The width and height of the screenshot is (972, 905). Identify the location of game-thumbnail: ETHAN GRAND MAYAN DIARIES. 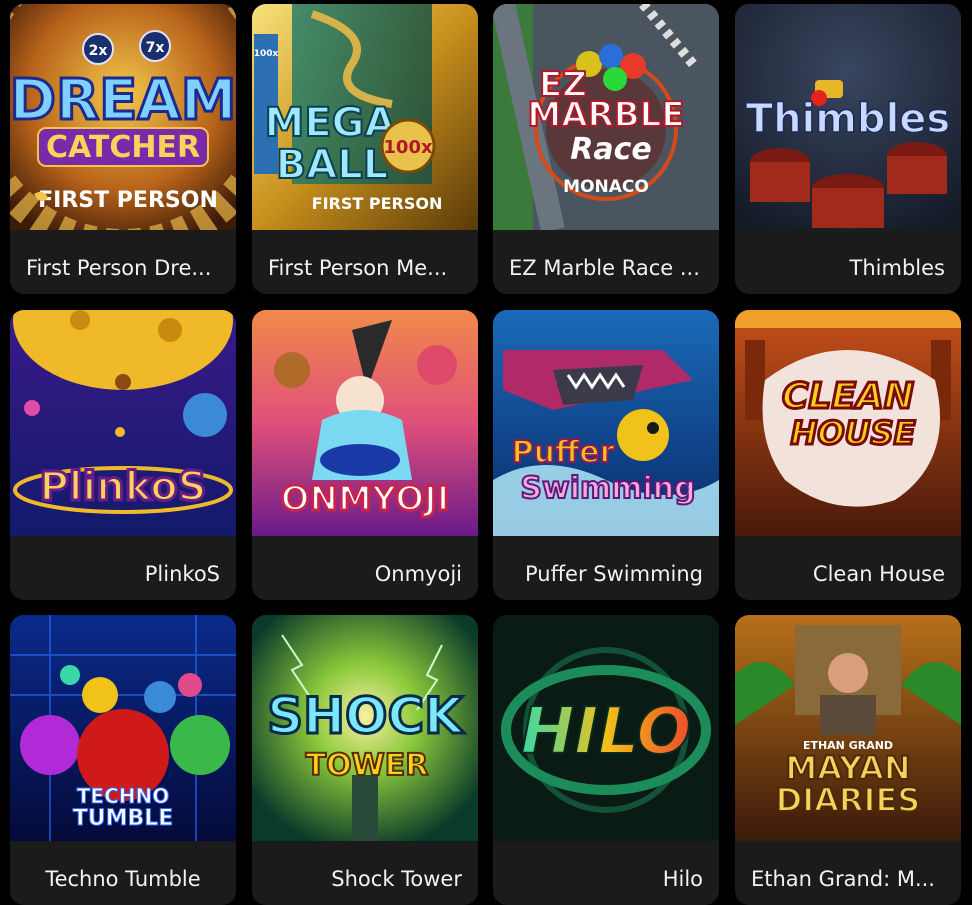
(848, 728).